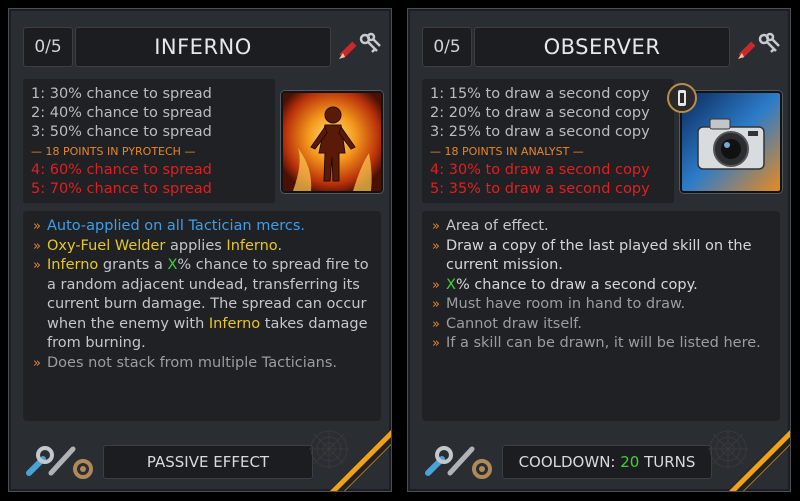 The image size is (800, 501). Describe the element at coordinates (121, 113) in the screenshot. I see `level-2: 2: 40% chance to spread` at that location.